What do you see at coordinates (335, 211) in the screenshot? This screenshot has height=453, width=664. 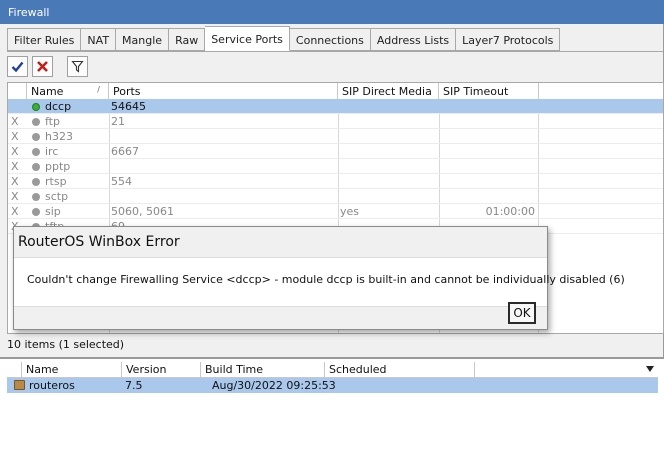 I see `table-row: X sip 5060, 5061 yes 01:00:00` at bounding box center [335, 211].